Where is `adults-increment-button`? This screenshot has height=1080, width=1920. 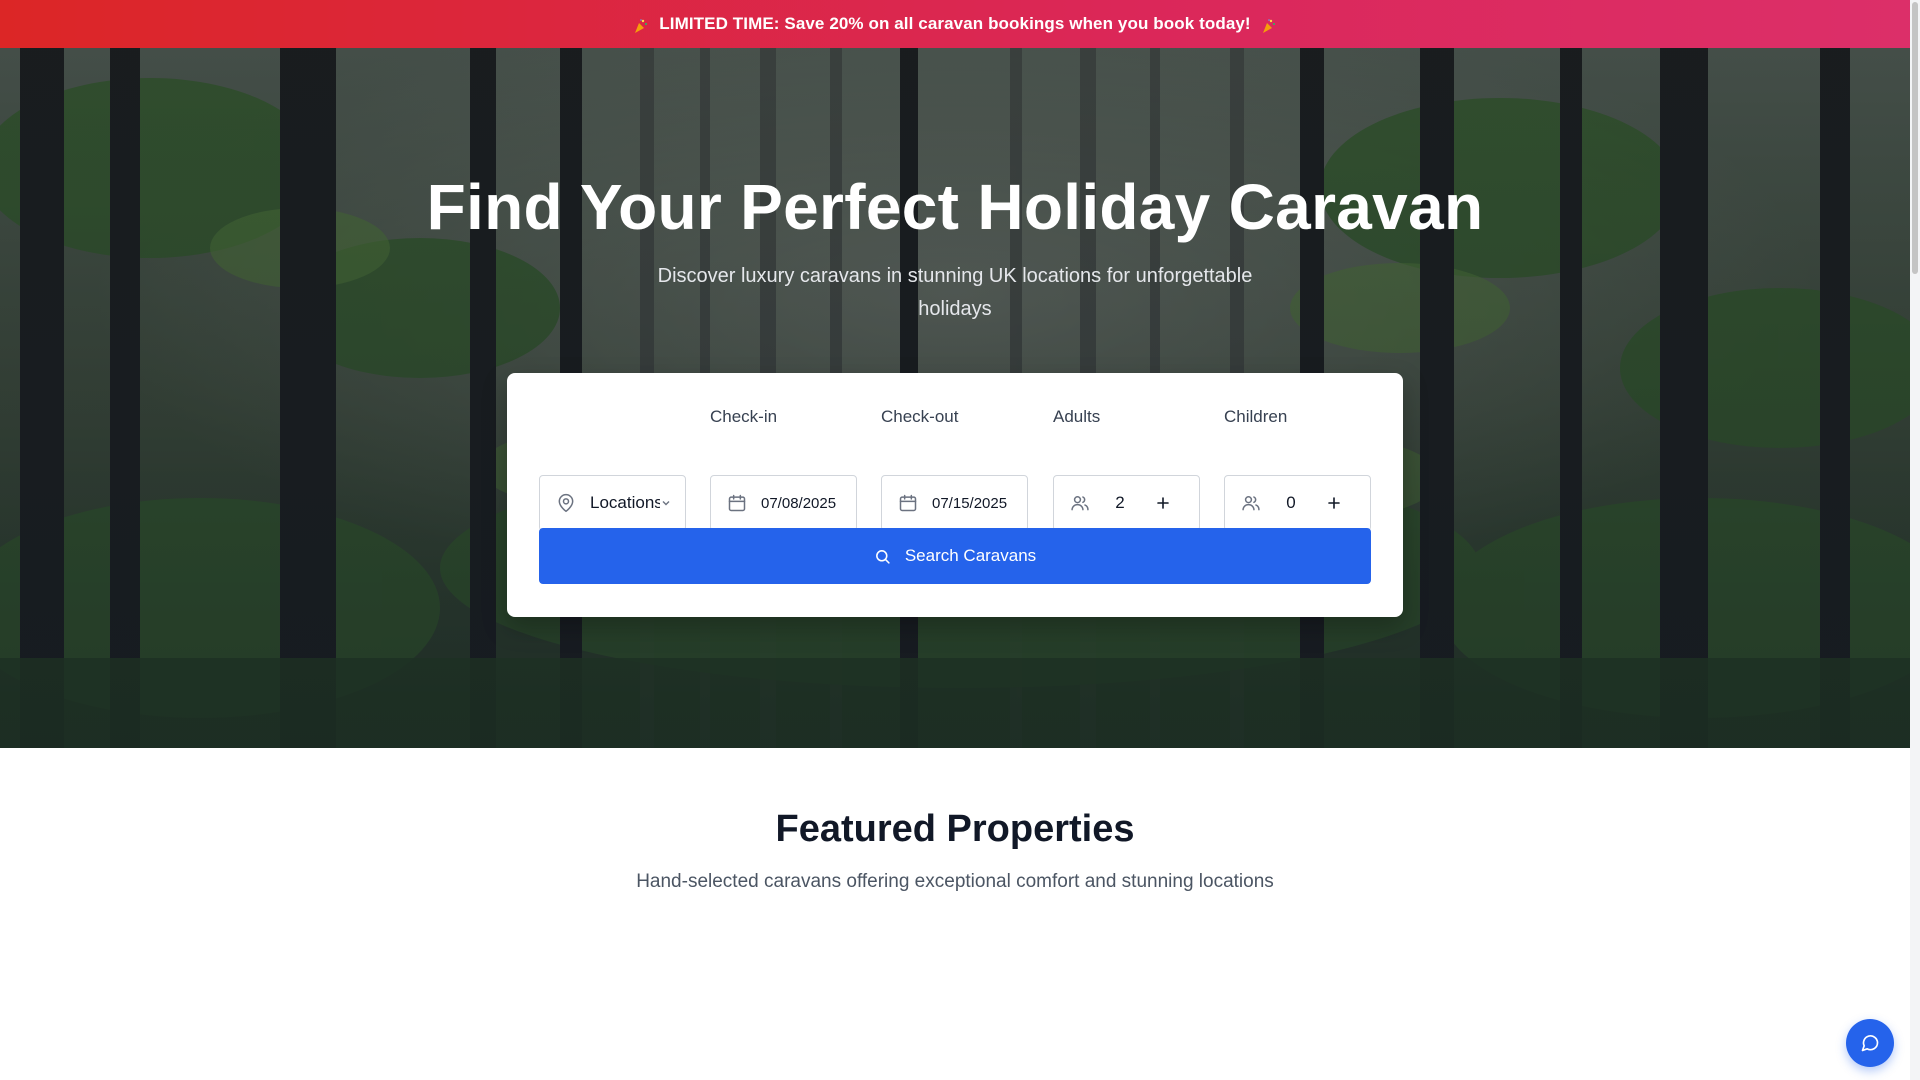
adults-increment-button is located at coordinates (1163, 503).